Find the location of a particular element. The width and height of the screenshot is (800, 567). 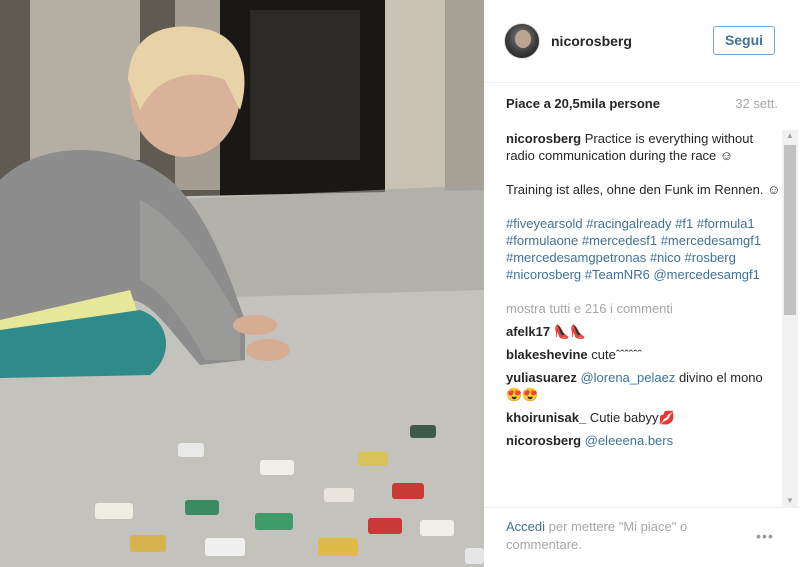

avatar is located at coordinates (522, 41).